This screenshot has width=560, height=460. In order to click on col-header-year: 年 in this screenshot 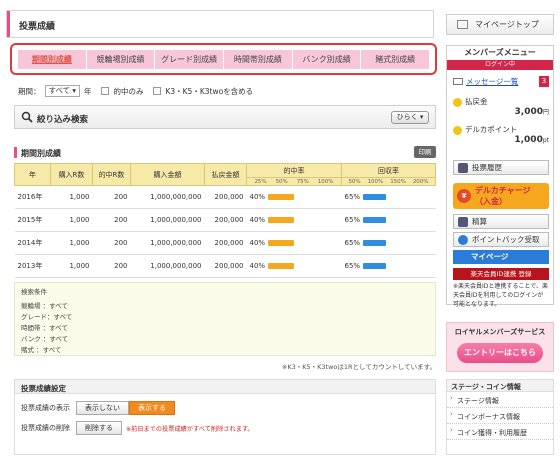, I will do `click(32, 174)`.